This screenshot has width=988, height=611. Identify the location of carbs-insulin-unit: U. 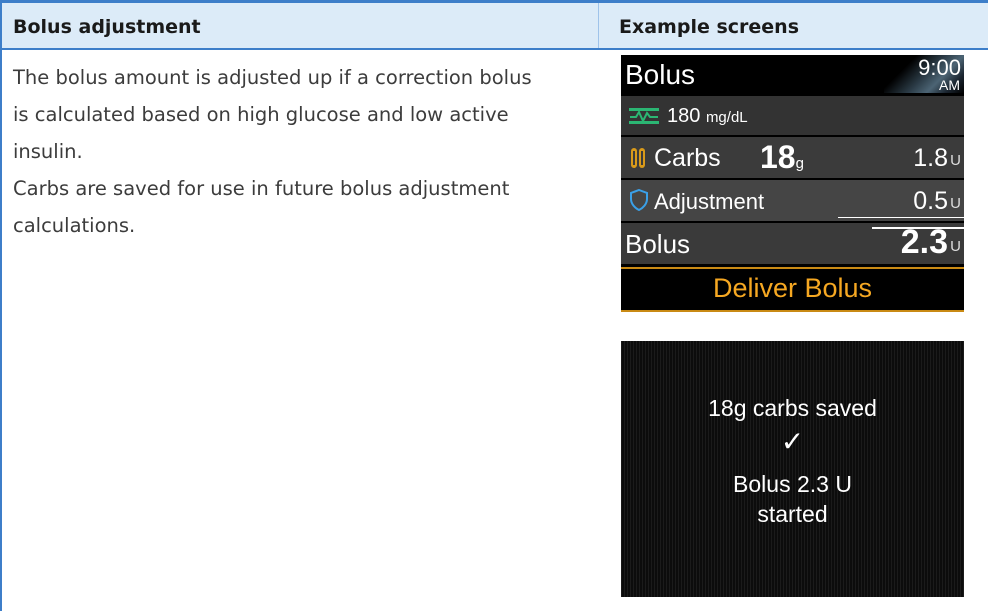
(955, 160).